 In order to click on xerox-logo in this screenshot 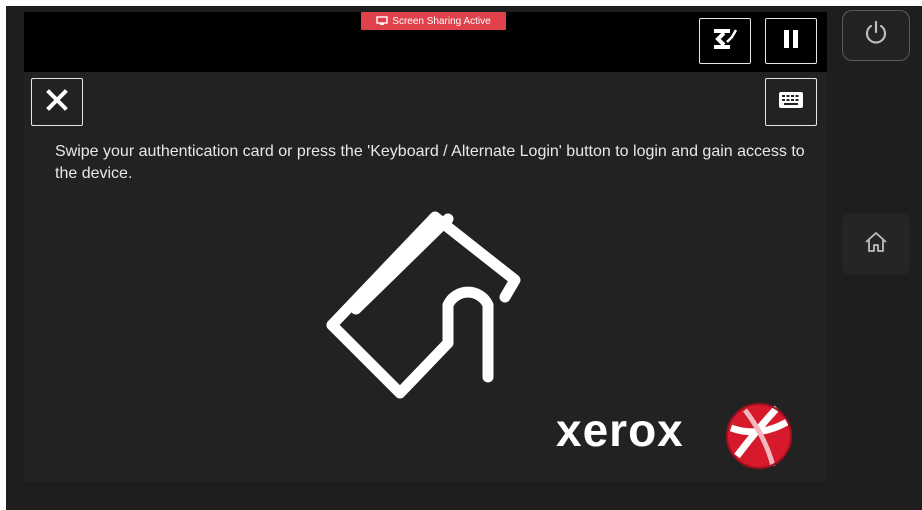, I will do `click(759, 436)`.